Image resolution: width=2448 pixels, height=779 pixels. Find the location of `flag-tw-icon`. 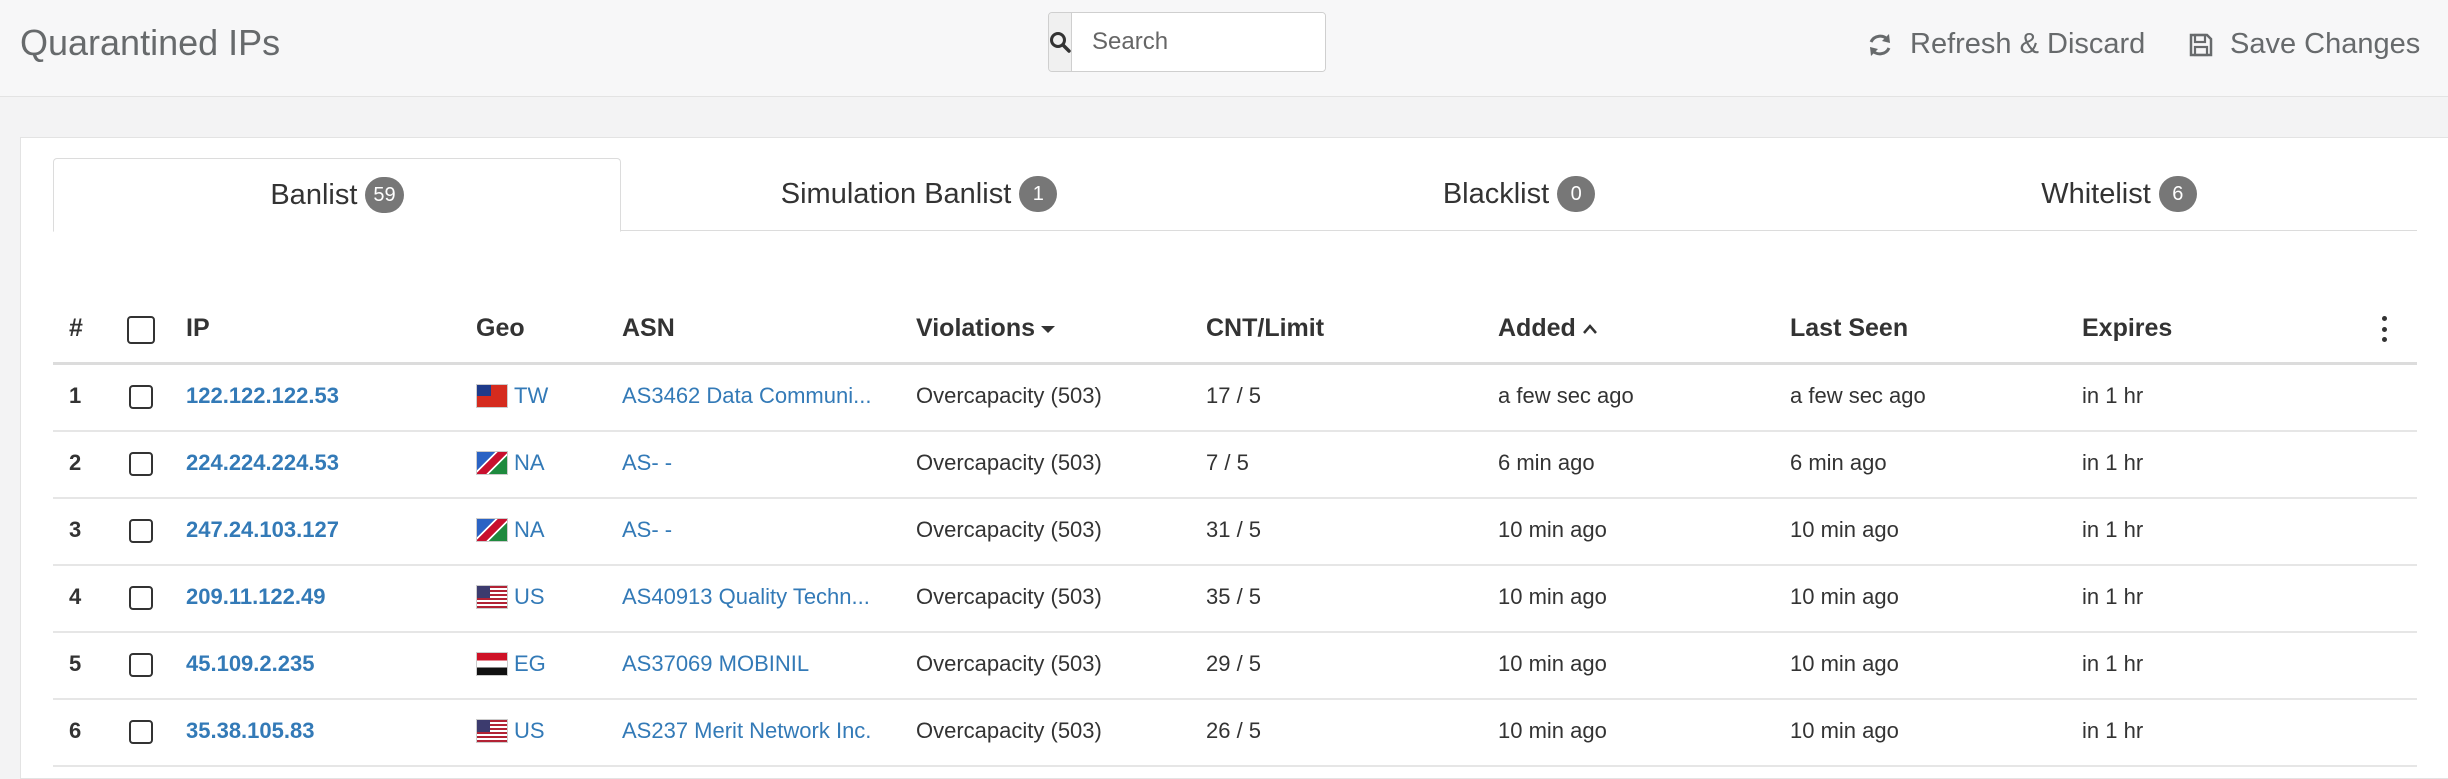

flag-tw-icon is located at coordinates (492, 396).